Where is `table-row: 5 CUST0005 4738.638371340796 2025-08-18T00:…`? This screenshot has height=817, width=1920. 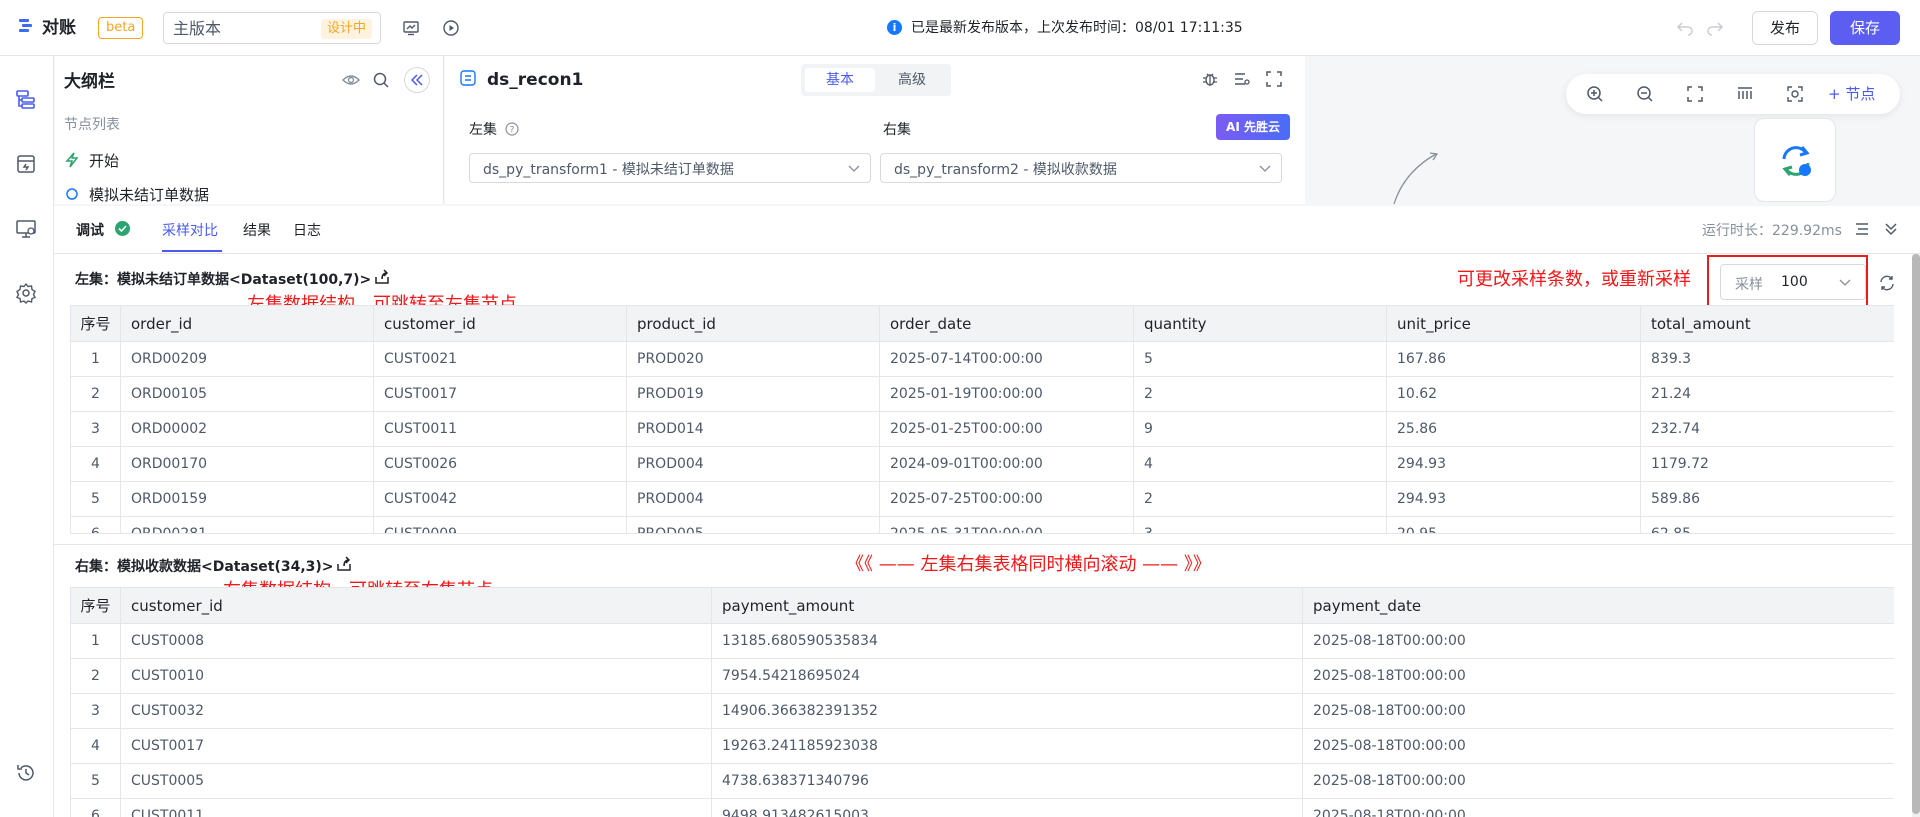
table-row: 5 CUST0005 4738.638371340796 2025-08-18T00:… is located at coordinates (982, 781).